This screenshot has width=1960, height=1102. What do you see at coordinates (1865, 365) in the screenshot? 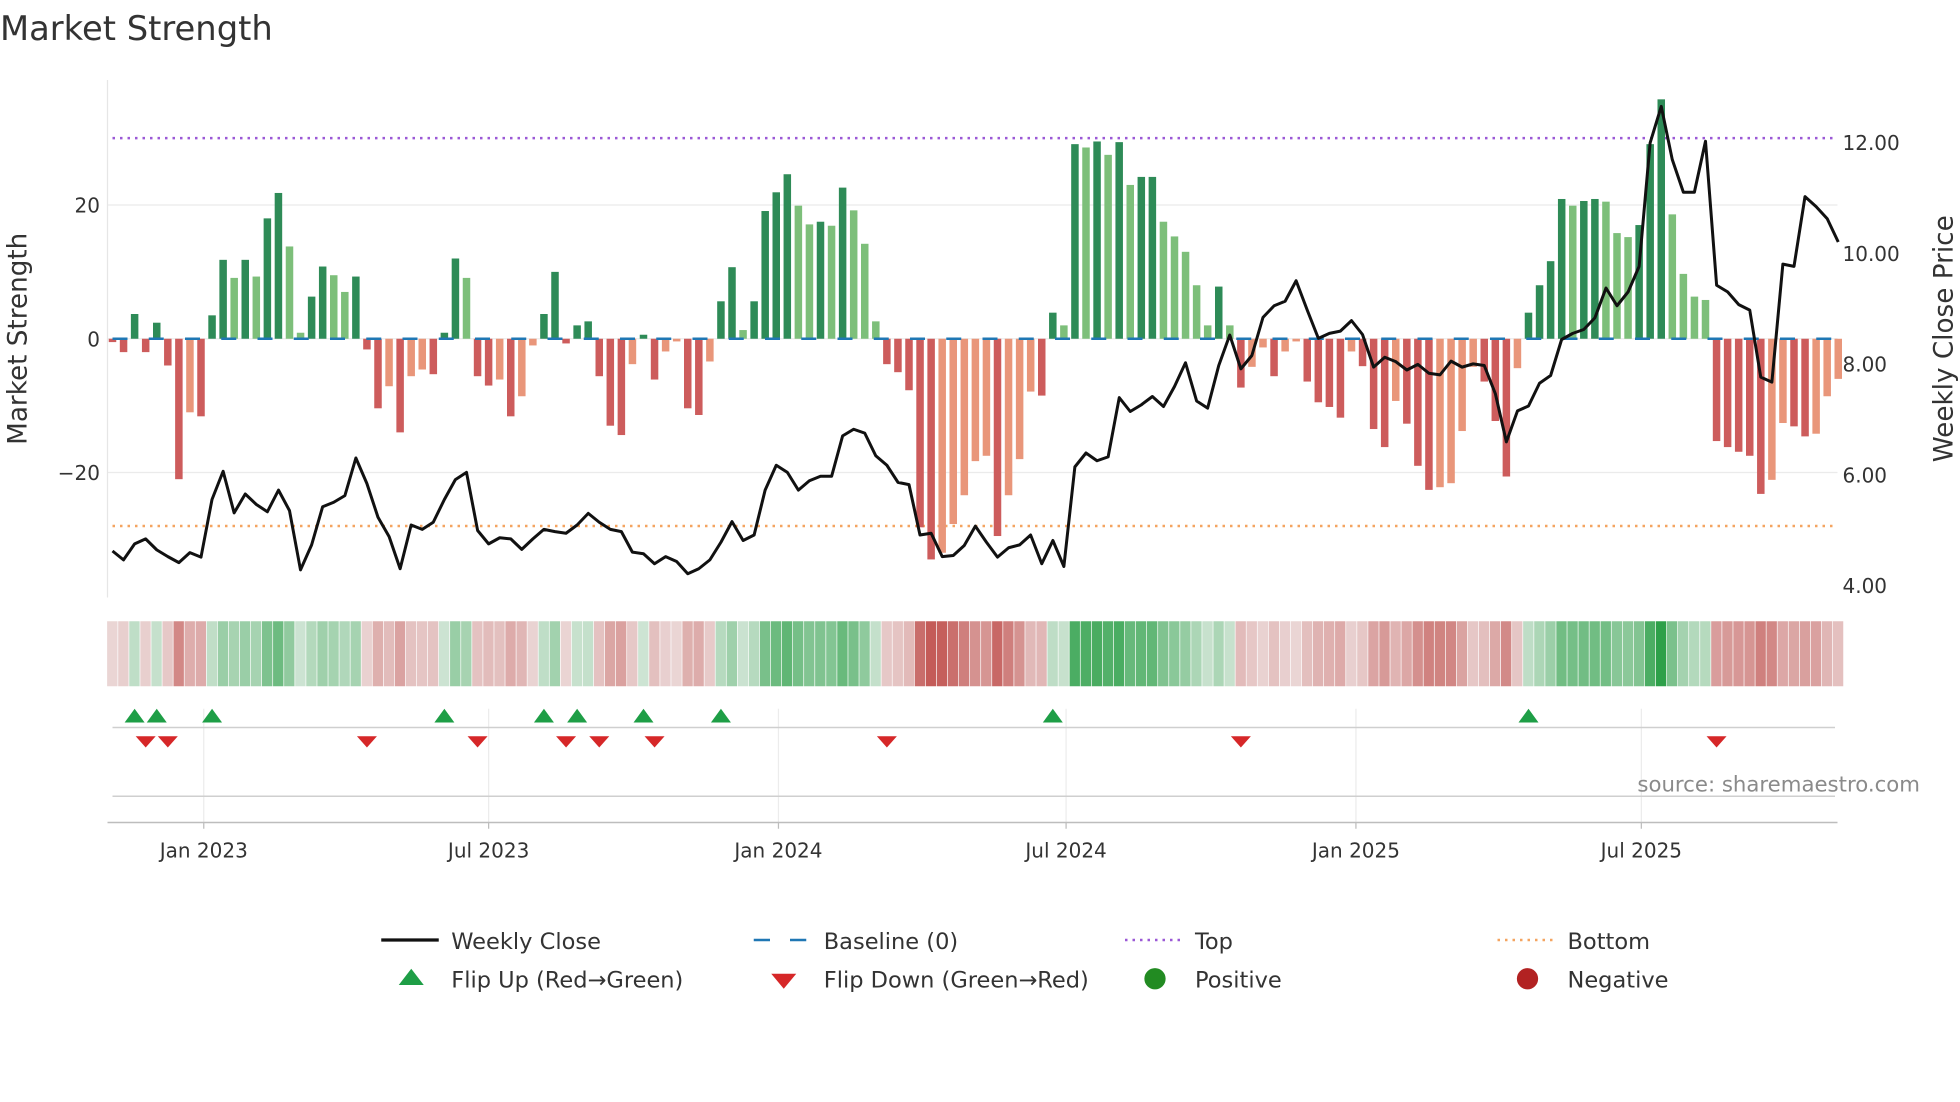
I see `right-tick-label: 8.00` at bounding box center [1865, 365].